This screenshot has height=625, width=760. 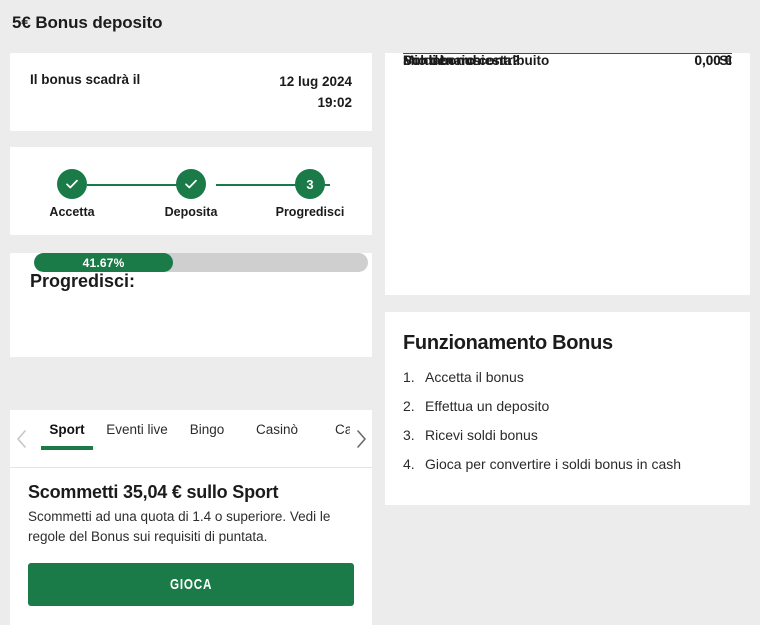 I want to click on bonus-expiry-row: Il bonus scadrà il 12 lug 2024 19:02, so click(x=191, y=93).